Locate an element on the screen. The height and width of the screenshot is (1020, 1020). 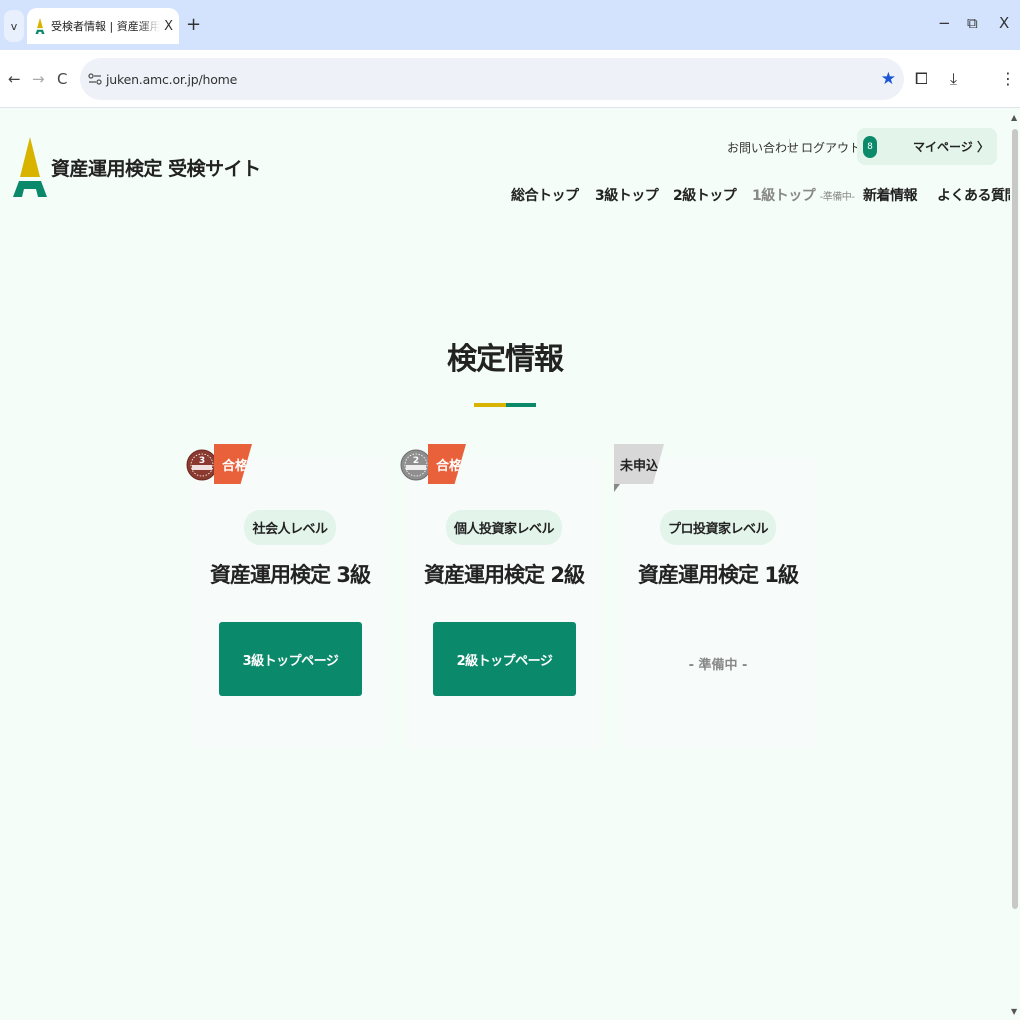
grade2-status-badge: 合格 is located at coordinates (447, 464).